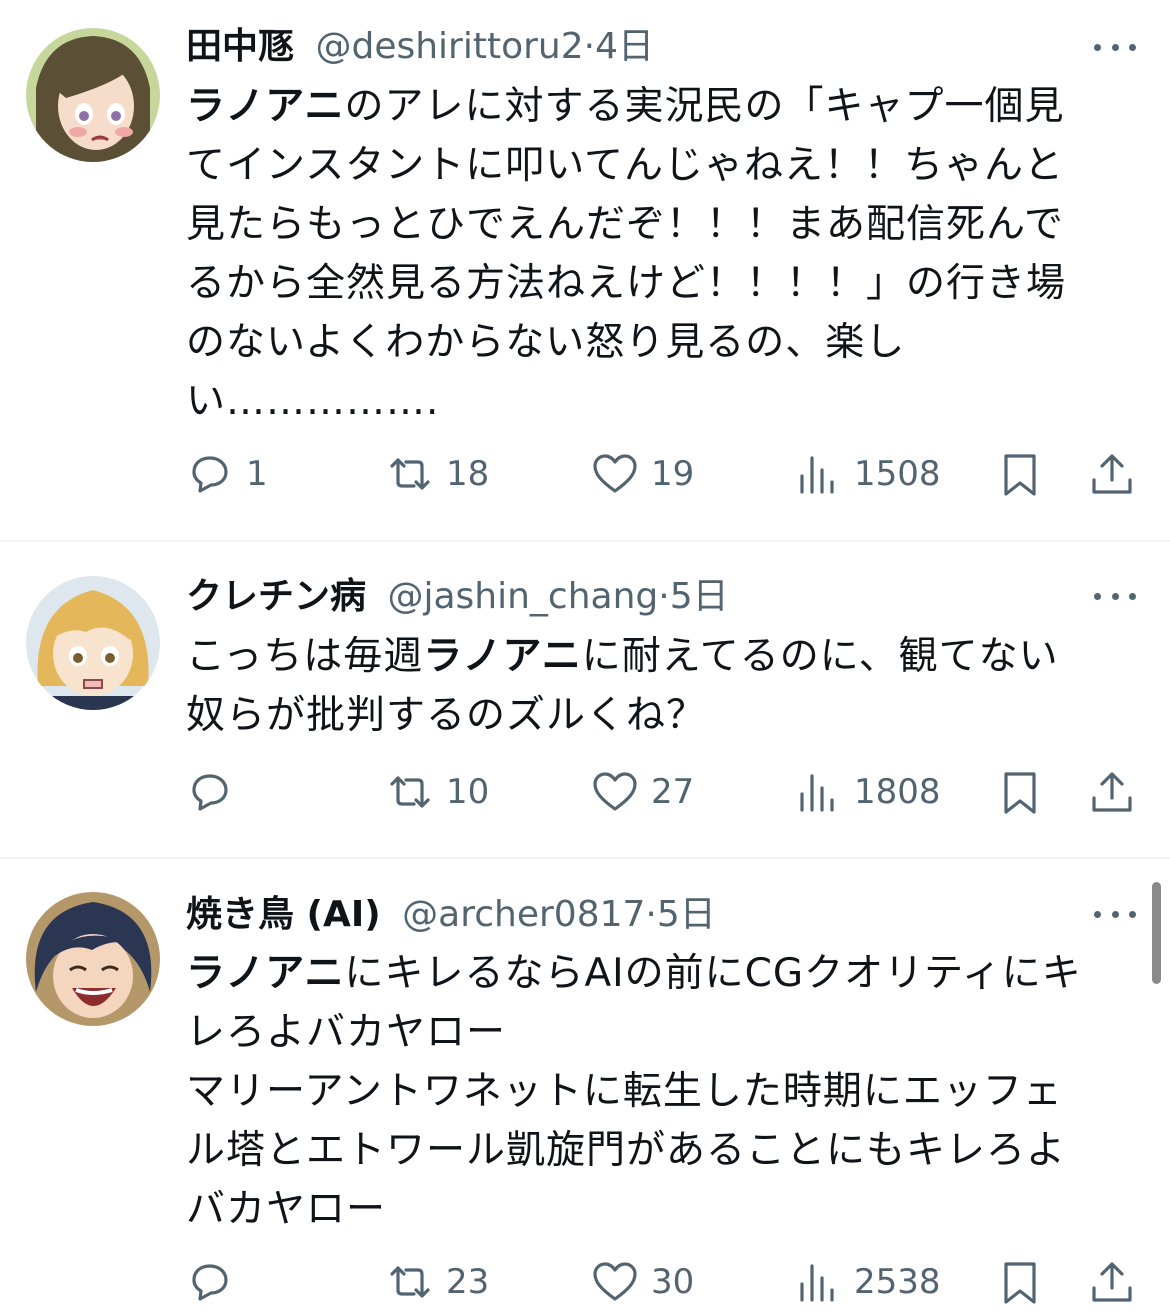 This screenshot has width=1170, height=1312. I want to click on text-run: い……………., so click(313, 401).